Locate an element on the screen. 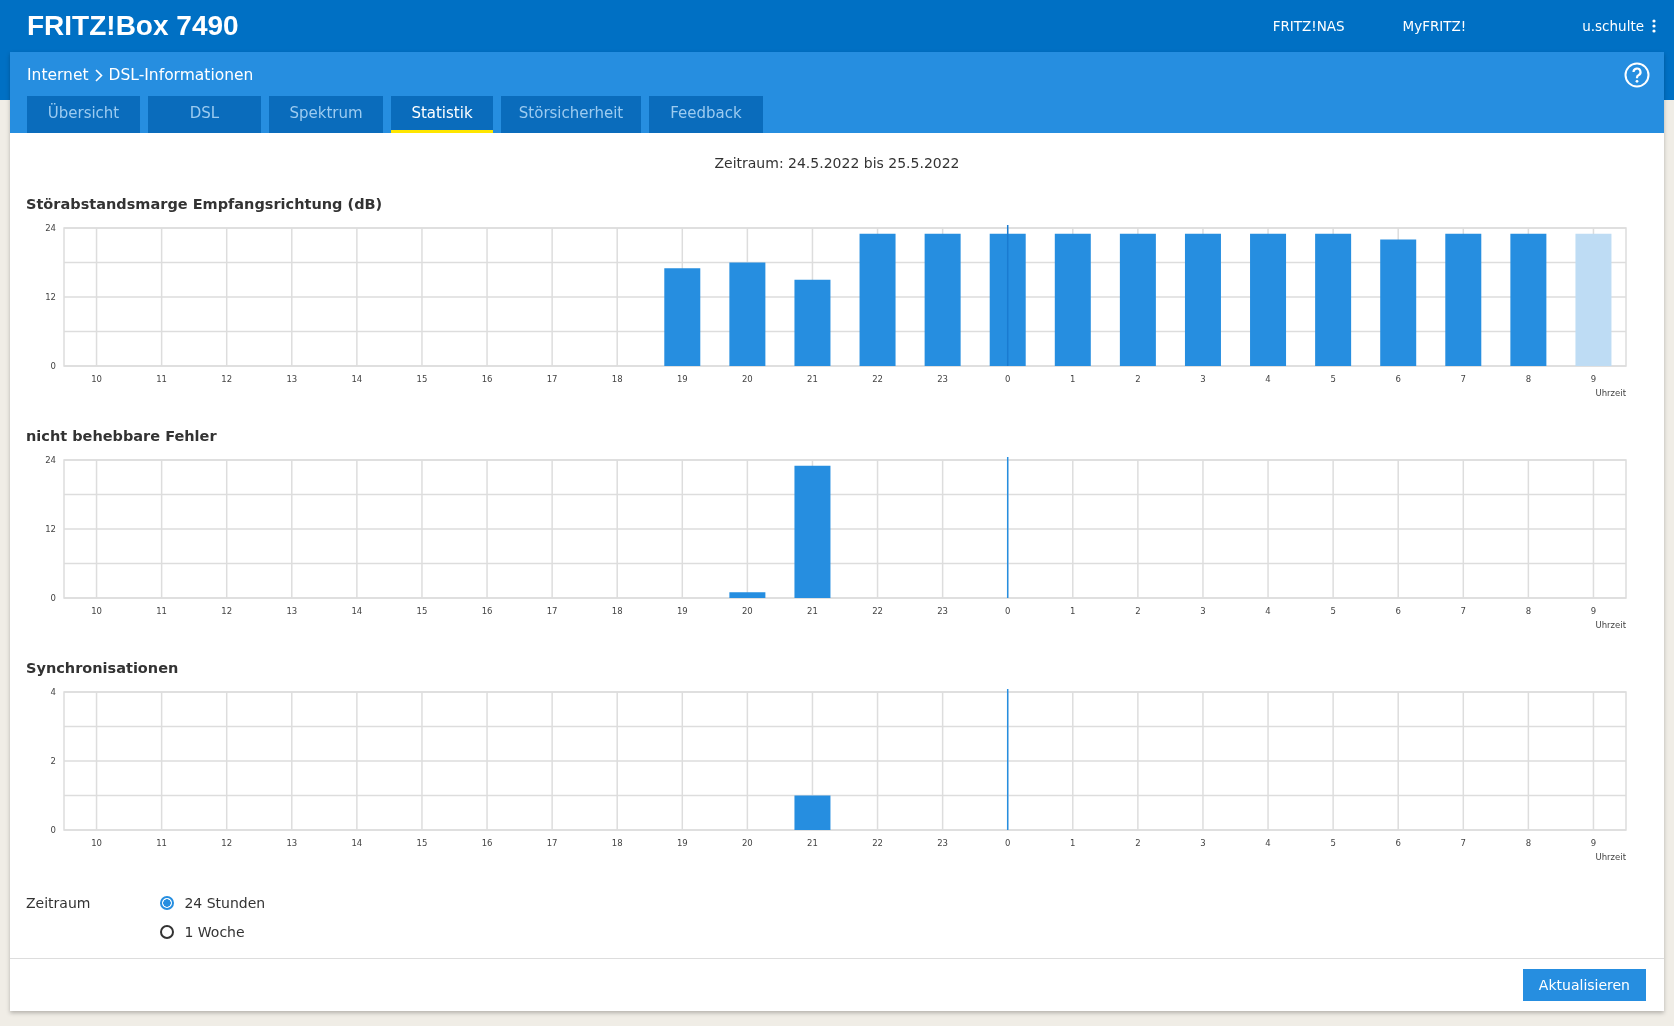 The width and height of the screenshot is (1674, 1026). period-text: Zeitraum: 24.5.2022 bis 25.5.2022 is located at coordinates (837, 163).